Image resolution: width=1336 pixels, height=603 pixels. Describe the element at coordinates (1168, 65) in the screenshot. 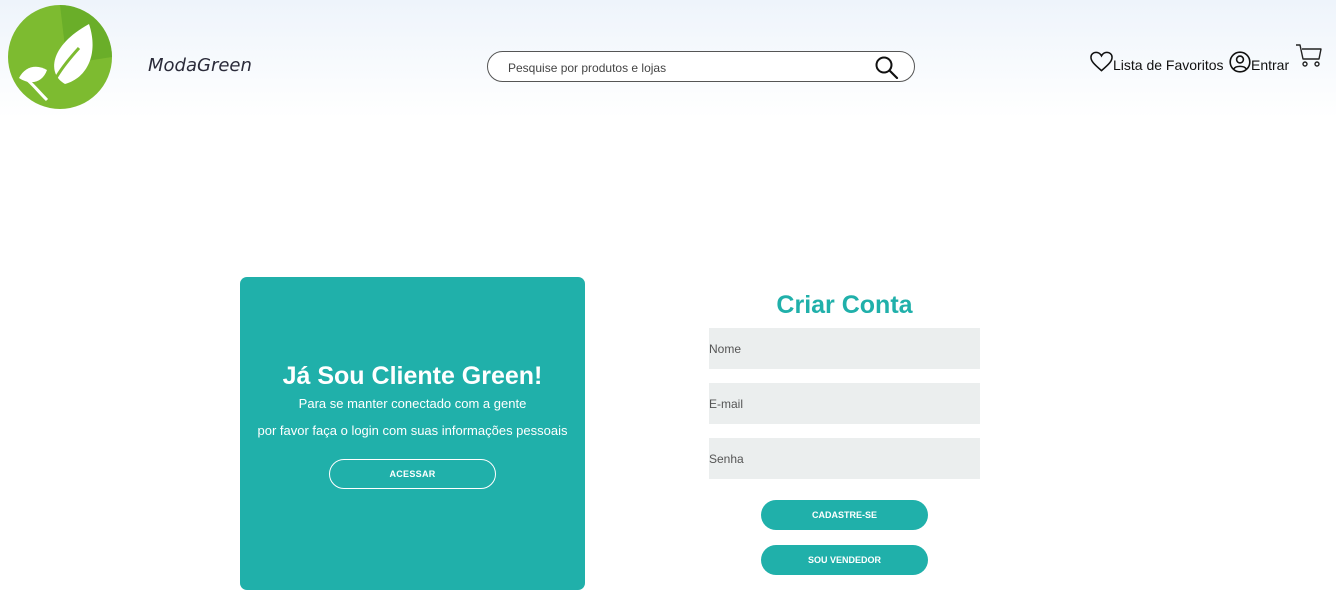

I see `favorites-label: Lista de Favoritos` at that location.